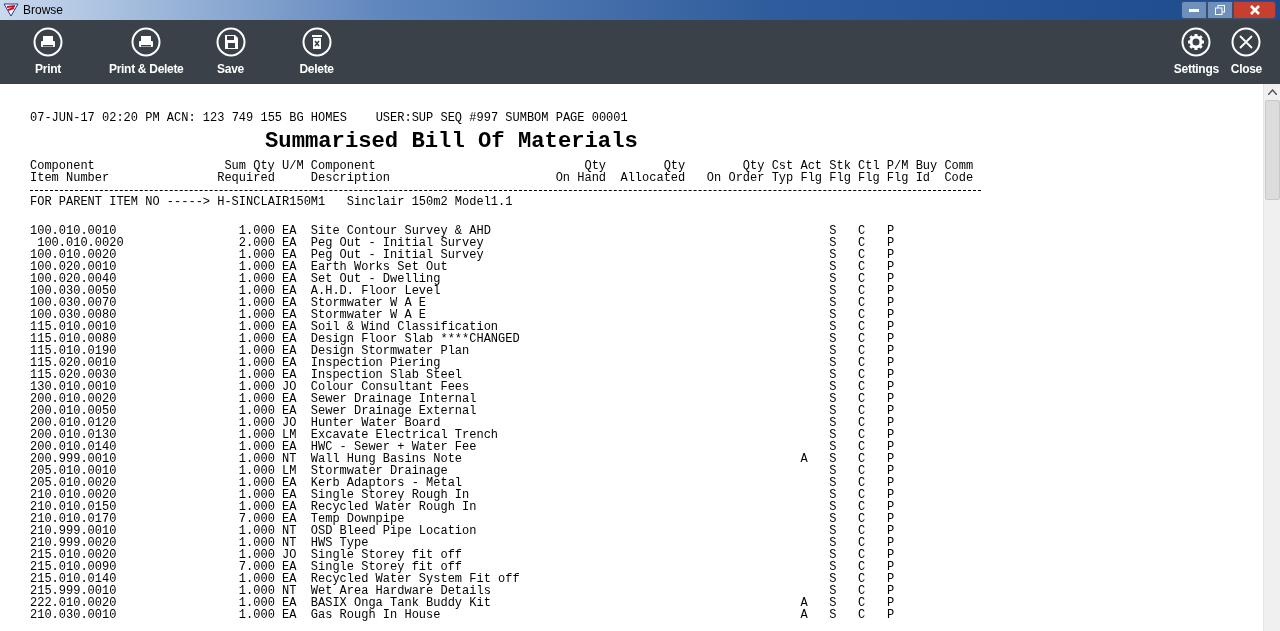 The width and height of the screenshot is (1280, 631). I want to click on column-header: Ctl Flg, so click(869, 172).